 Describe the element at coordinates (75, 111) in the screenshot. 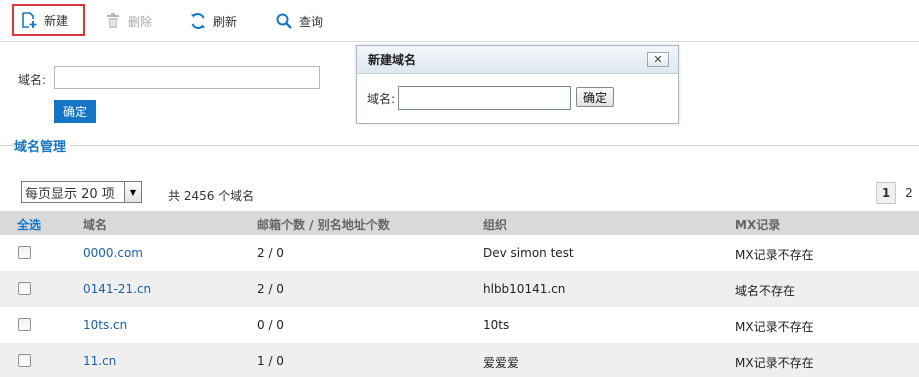

I see `filter-confirm-button: 确定` at that location.